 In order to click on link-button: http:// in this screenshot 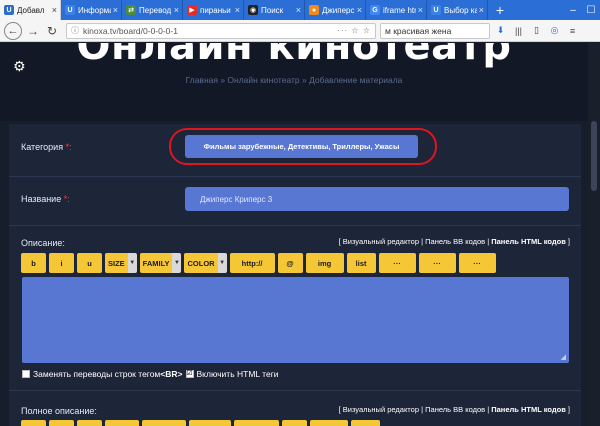, I will do `click(252, 263)`.